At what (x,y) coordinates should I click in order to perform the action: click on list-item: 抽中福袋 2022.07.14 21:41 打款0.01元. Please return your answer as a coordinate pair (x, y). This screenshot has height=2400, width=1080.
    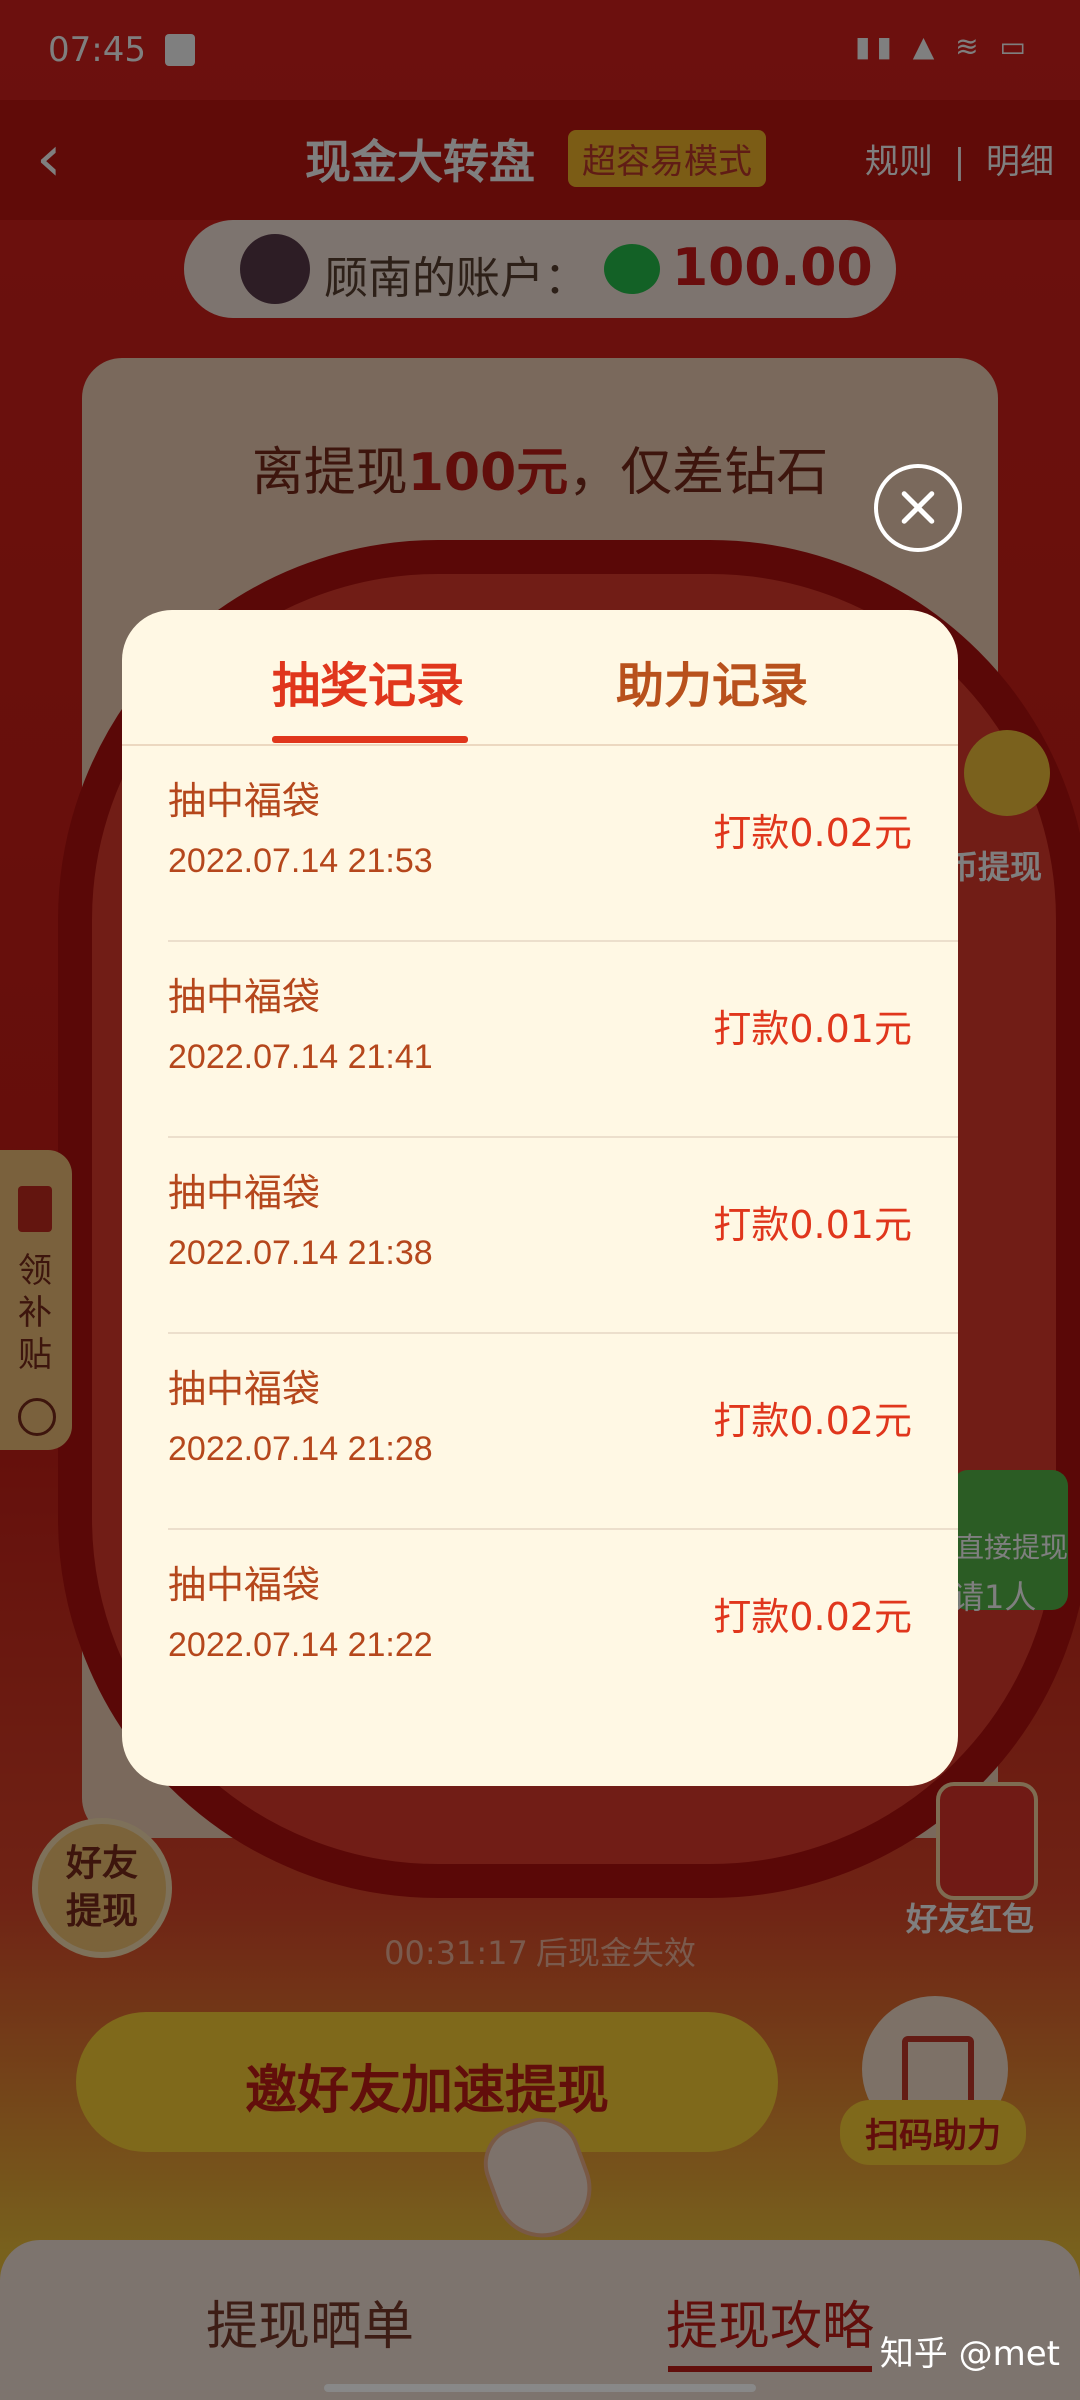
    Looking at the image, I should click on (563, 1040).